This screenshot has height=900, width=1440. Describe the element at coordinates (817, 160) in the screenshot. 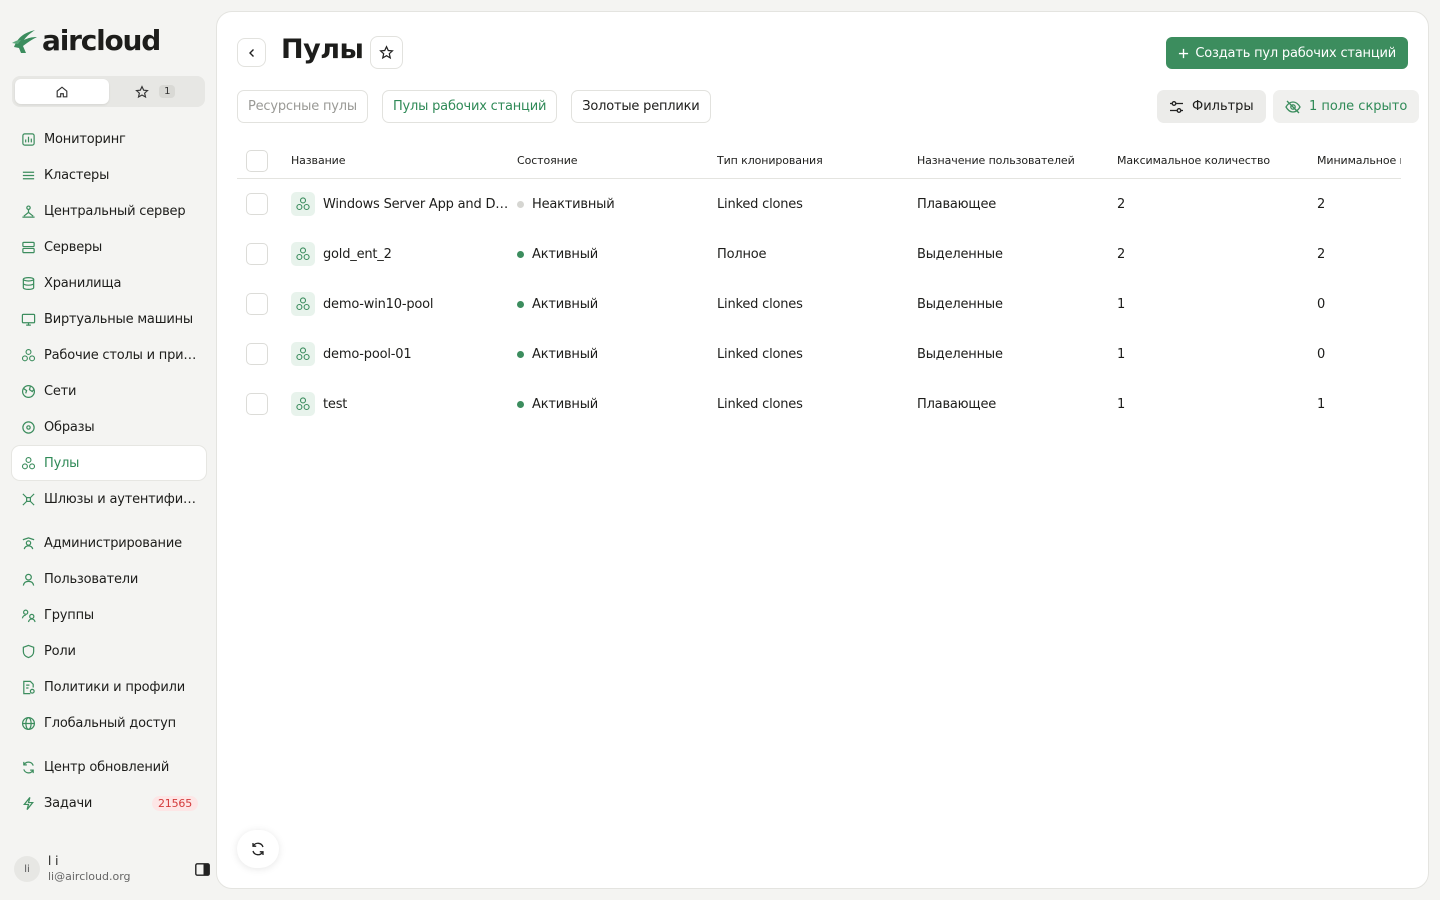

I see `column-header-clone-type: Тип клонирования` at that location.